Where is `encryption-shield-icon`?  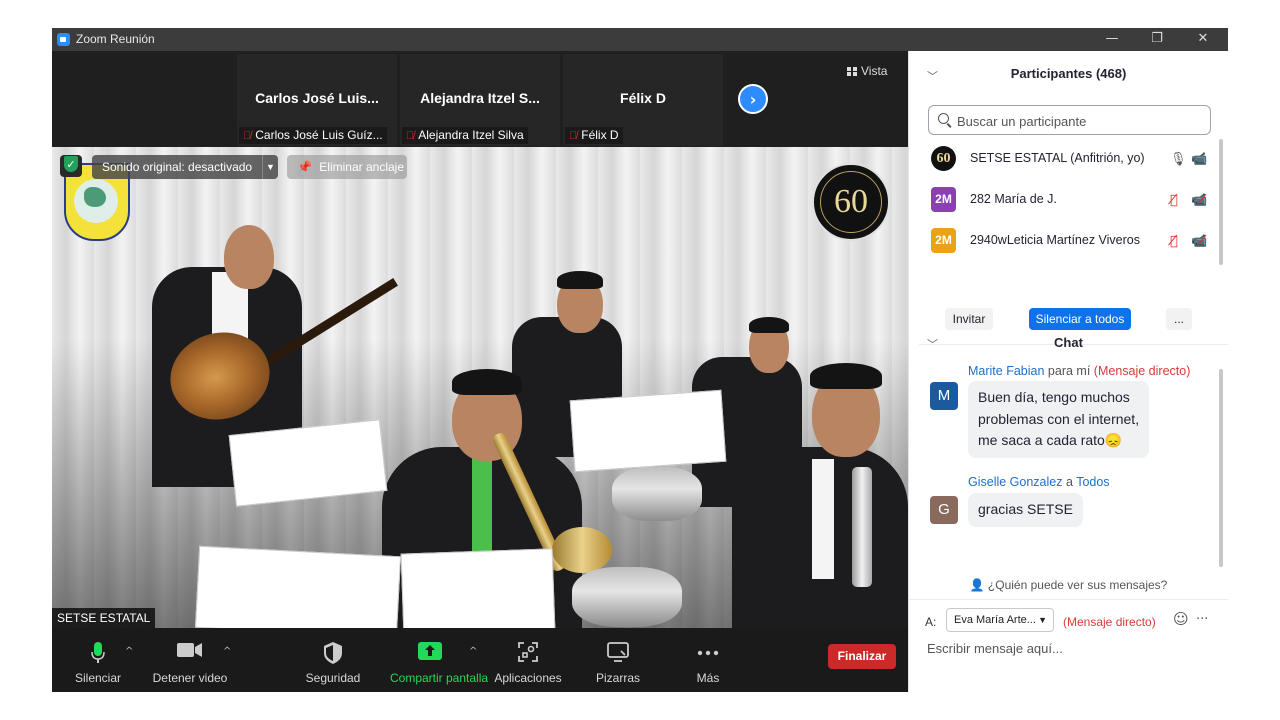
encryption-shield-icon is located at coordinates (71, 166).